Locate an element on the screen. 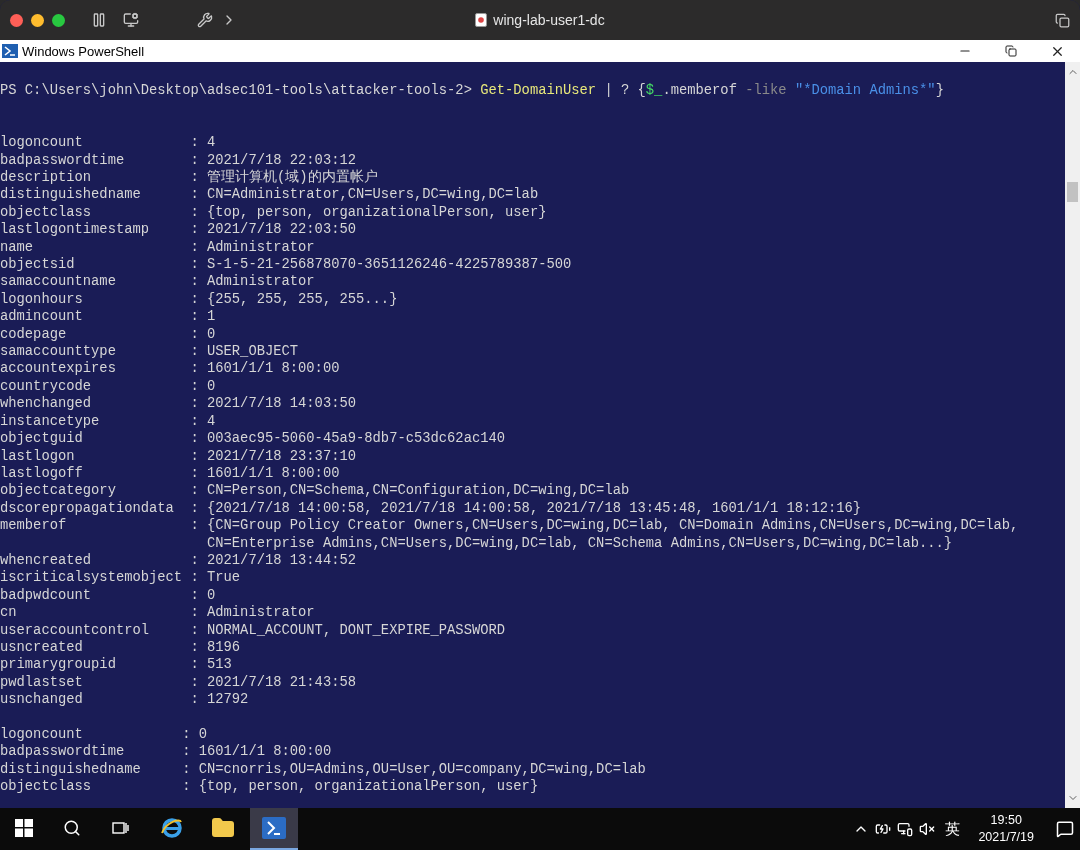 Image resolution: width=1080 pixels, height=850 pixels. folder-icon is located at coordinates (223, 828).